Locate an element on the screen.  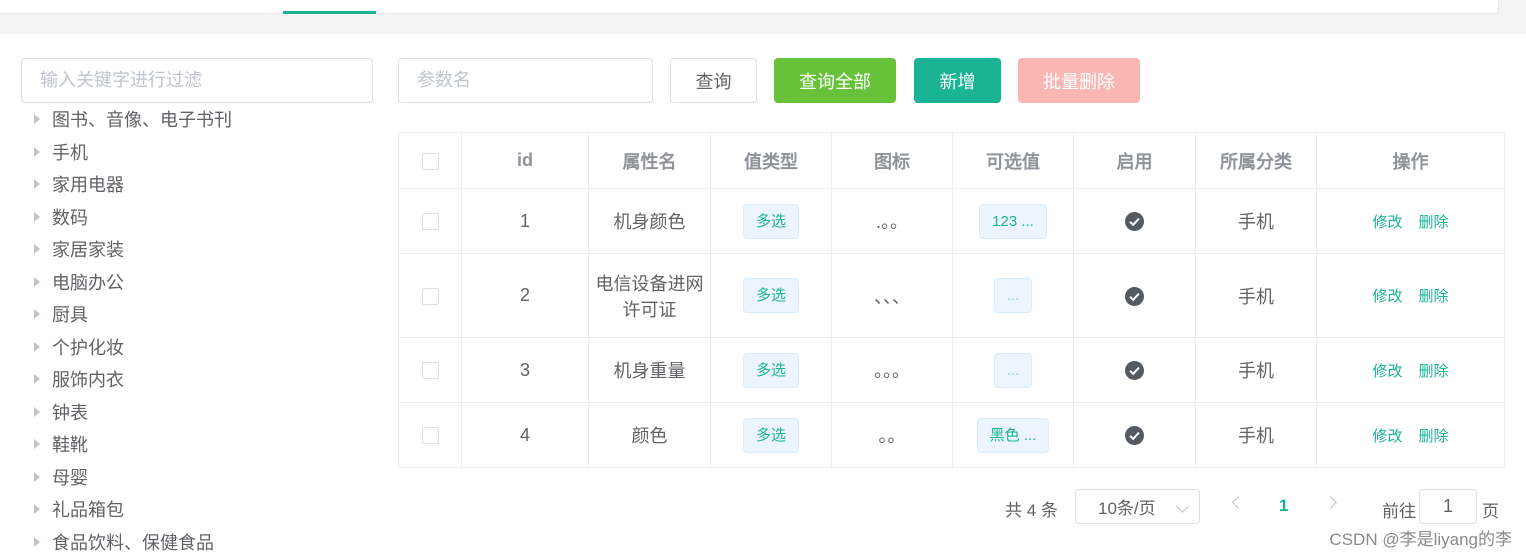
tree-node-label: 服饰内衣 is located at coordinates (88, 379).